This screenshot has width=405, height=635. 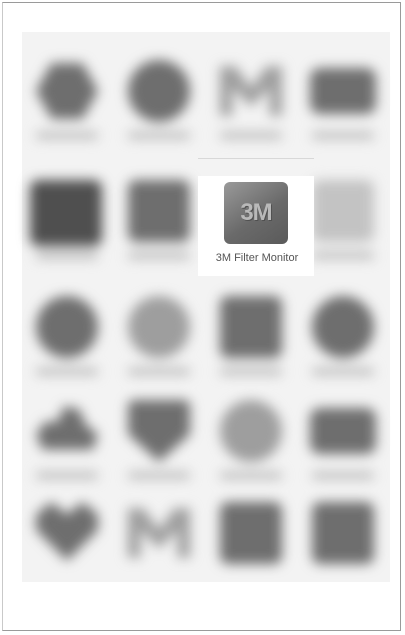 I want to click on divider, so click(x=256, y=158).